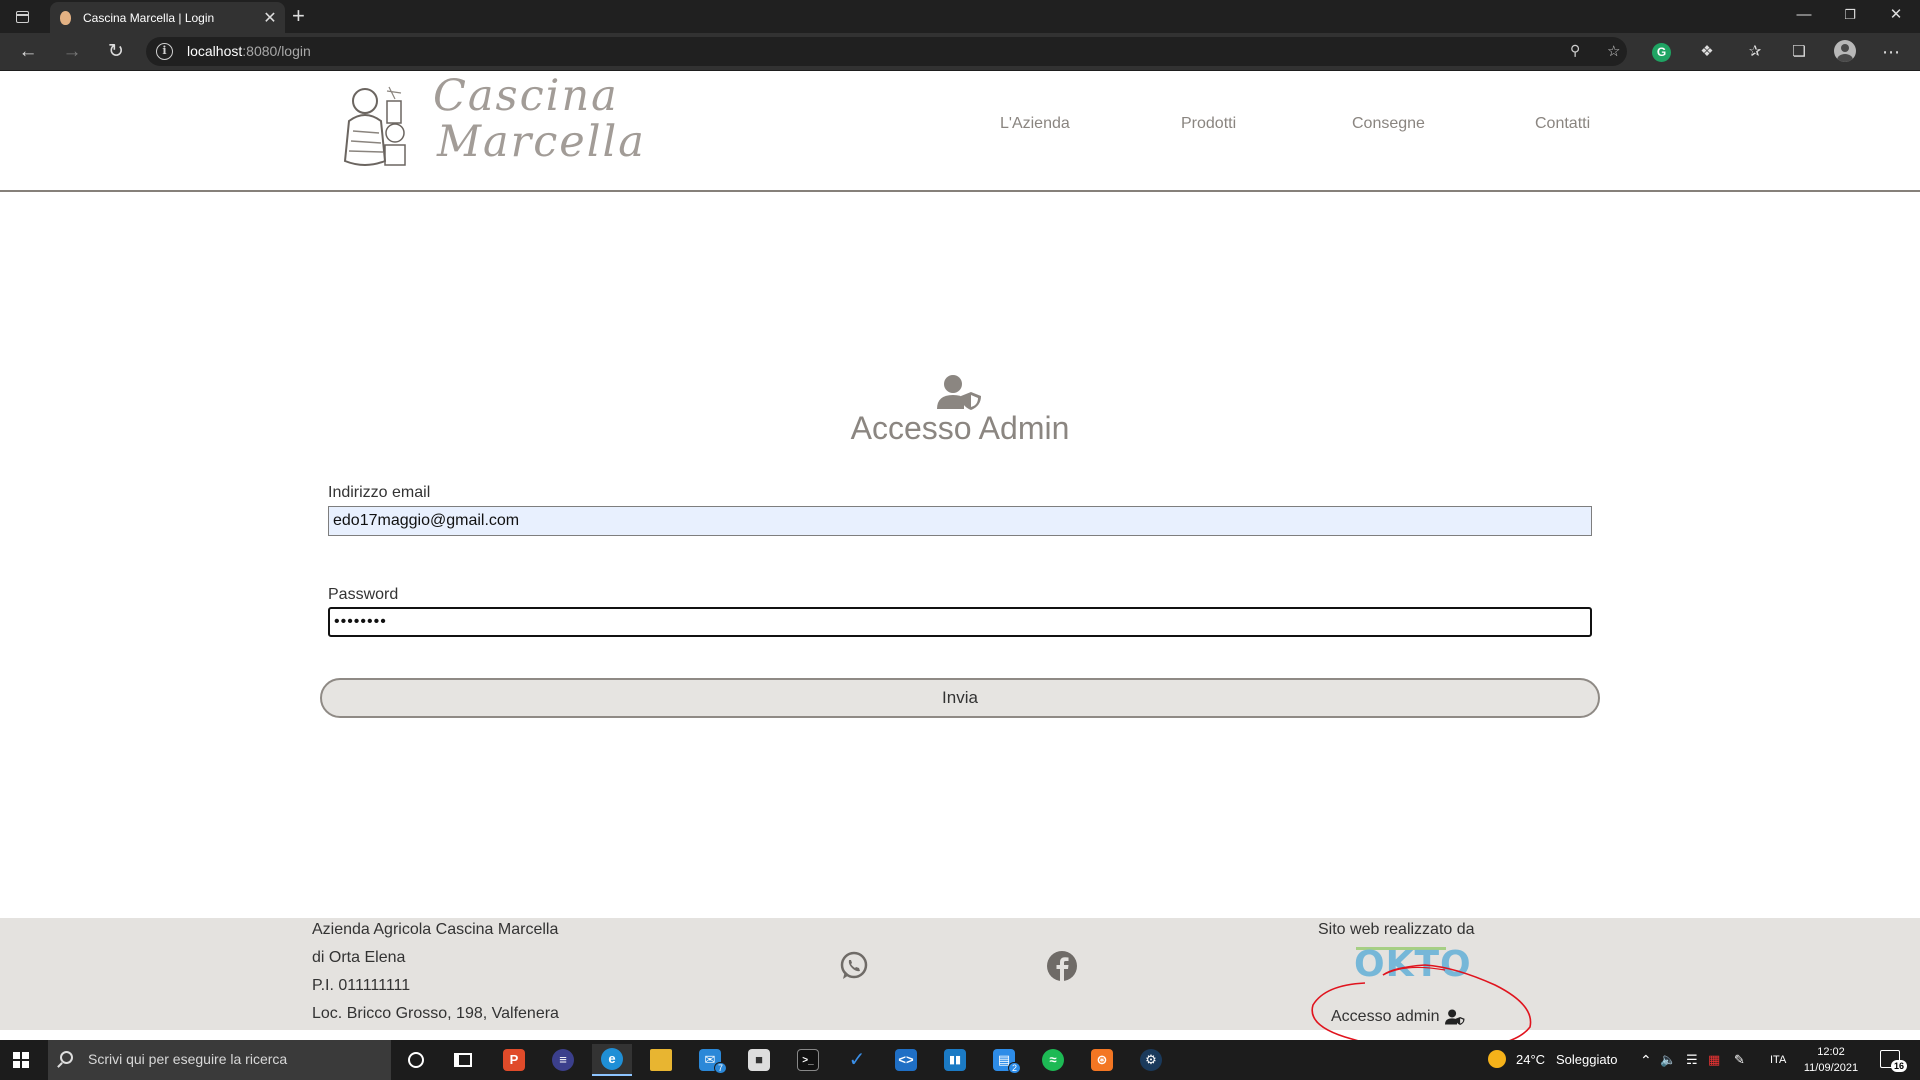  I want to click on url-path: :8080/login, so click(276, 51).